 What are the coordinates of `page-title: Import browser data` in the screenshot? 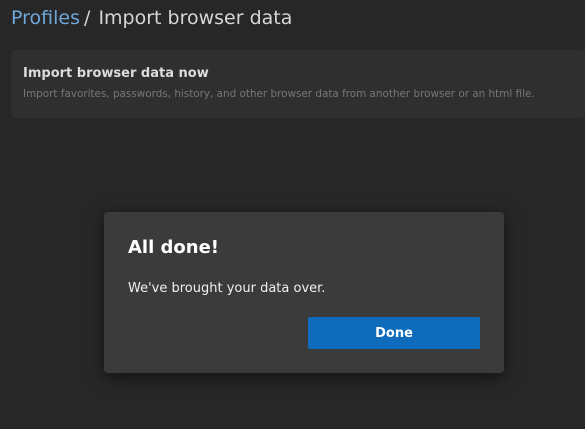 It's located at (195, 18).